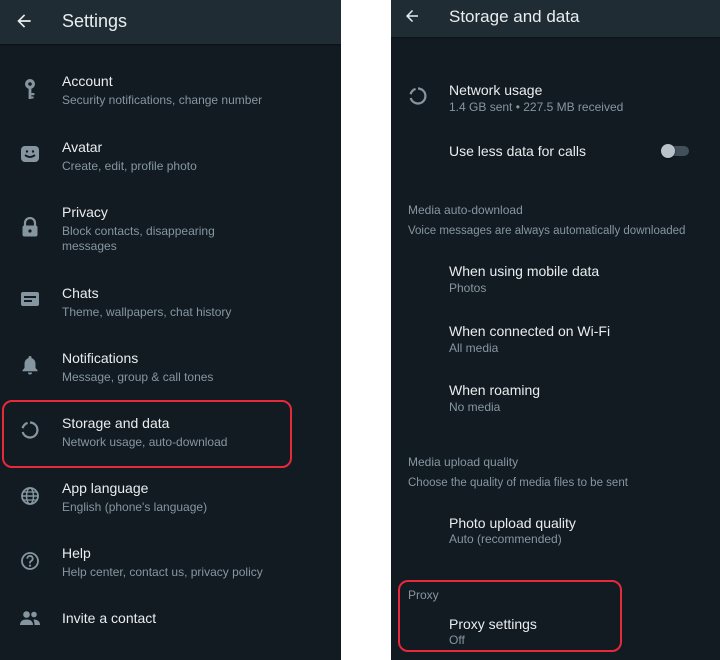  I want to click on item-subtitle: Auto (recommended), so click(505, 539).